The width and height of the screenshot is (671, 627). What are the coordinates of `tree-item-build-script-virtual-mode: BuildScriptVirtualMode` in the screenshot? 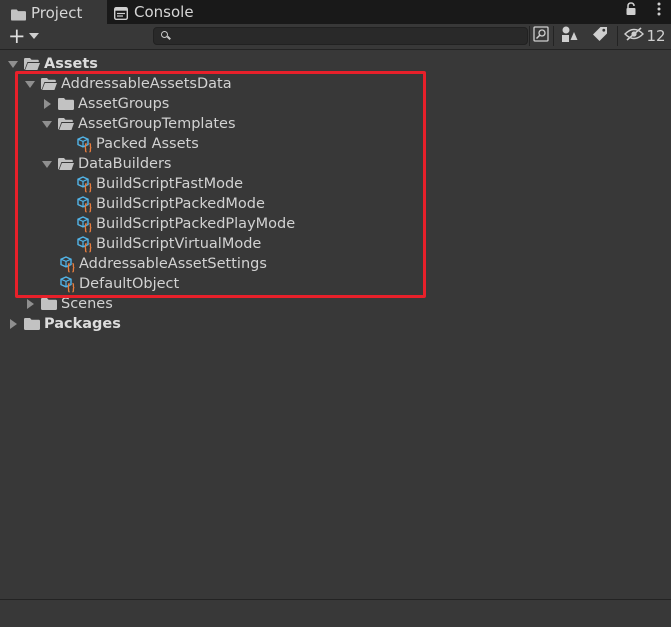 It's located at (169, 244).